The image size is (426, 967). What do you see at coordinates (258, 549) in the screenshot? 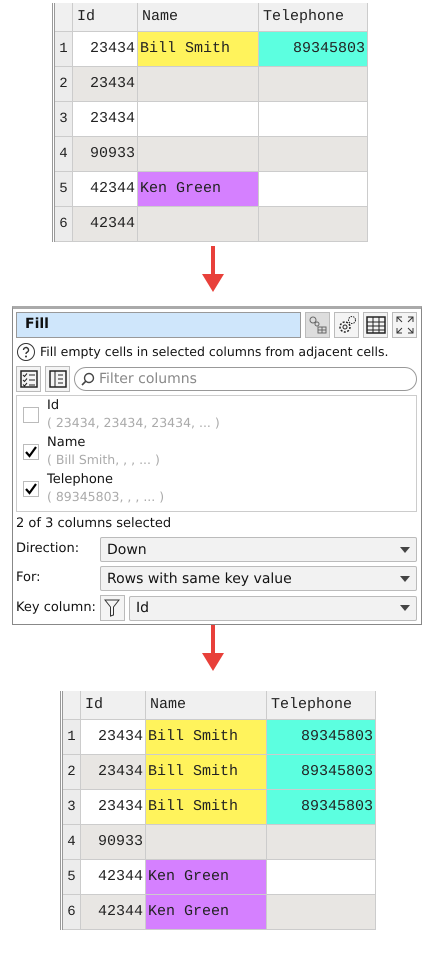
I see `dropdown: Down` at bounding box center [258, 549].